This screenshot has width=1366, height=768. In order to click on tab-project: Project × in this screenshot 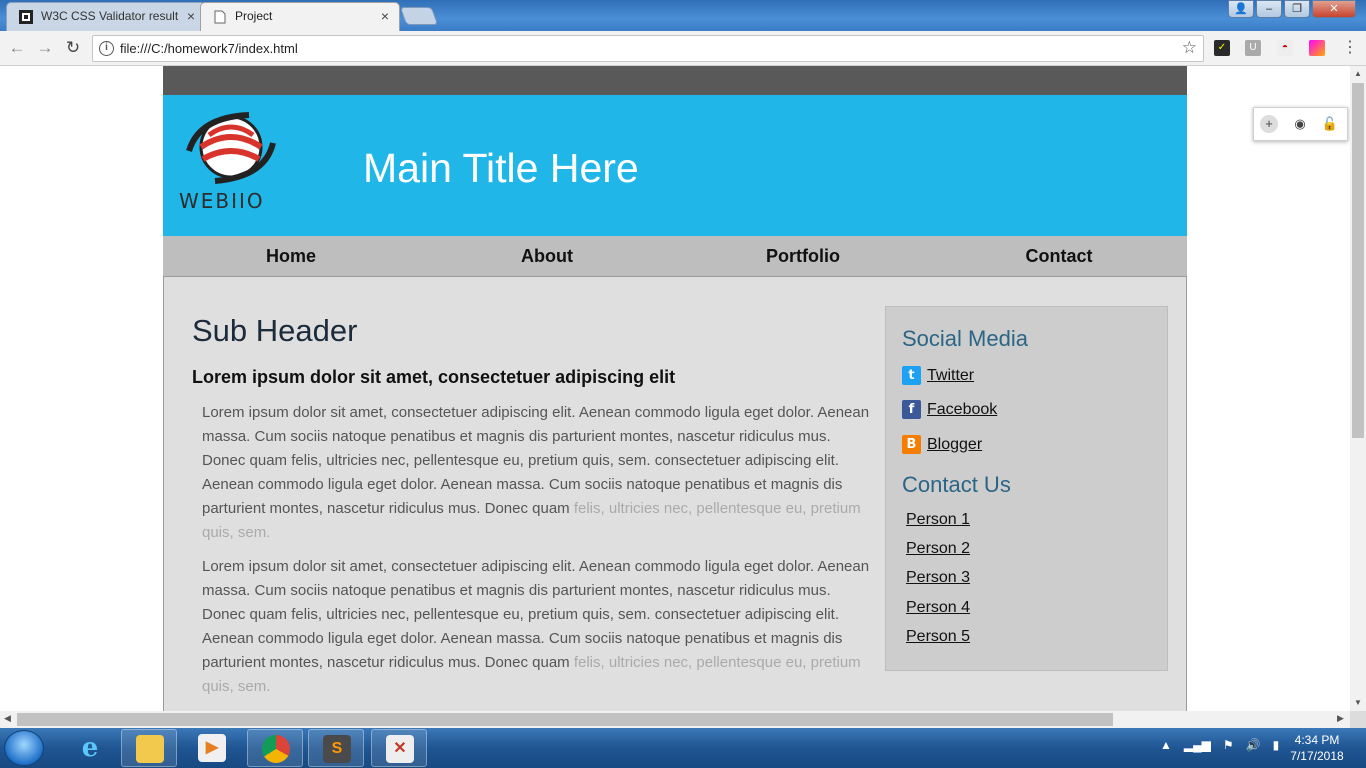, I will do `click(300, 16)`.